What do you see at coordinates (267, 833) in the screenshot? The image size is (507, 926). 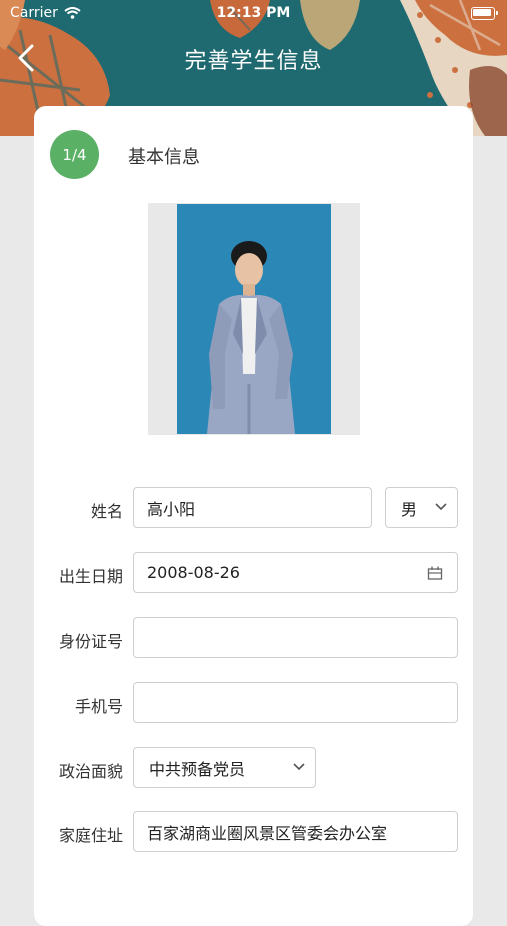 I see `address-value: 百家湖商业圈风景区管委会办公室` at bounding box center [267, 833].